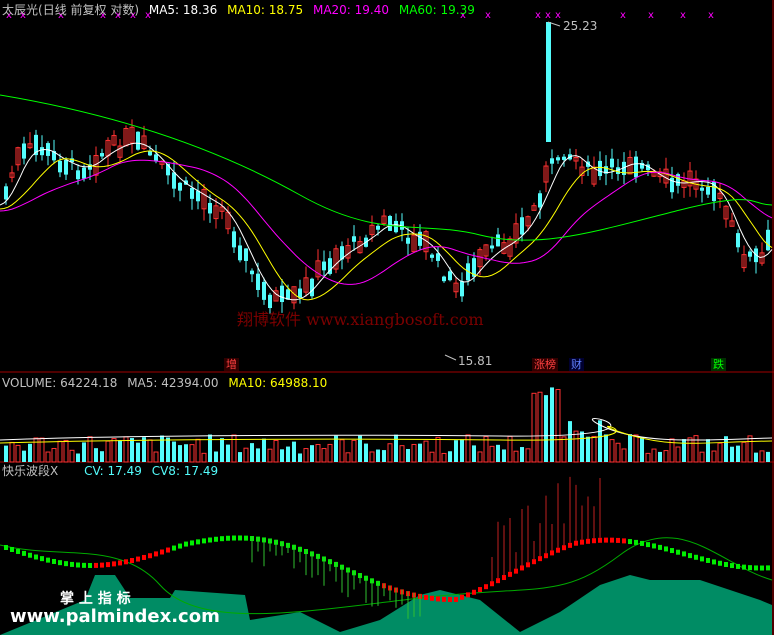  Describe the element at coordinates (718, 364) in the screenshot. I see `marker-die: 跌` at that location.